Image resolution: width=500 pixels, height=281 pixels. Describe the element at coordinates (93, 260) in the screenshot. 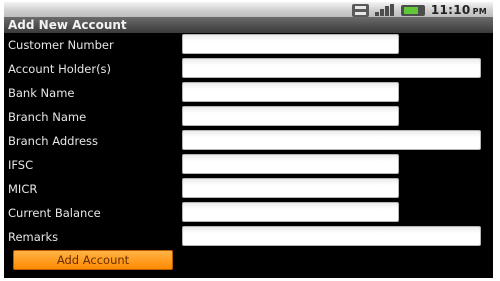

I see `add-account-button: Add Account` at that location.